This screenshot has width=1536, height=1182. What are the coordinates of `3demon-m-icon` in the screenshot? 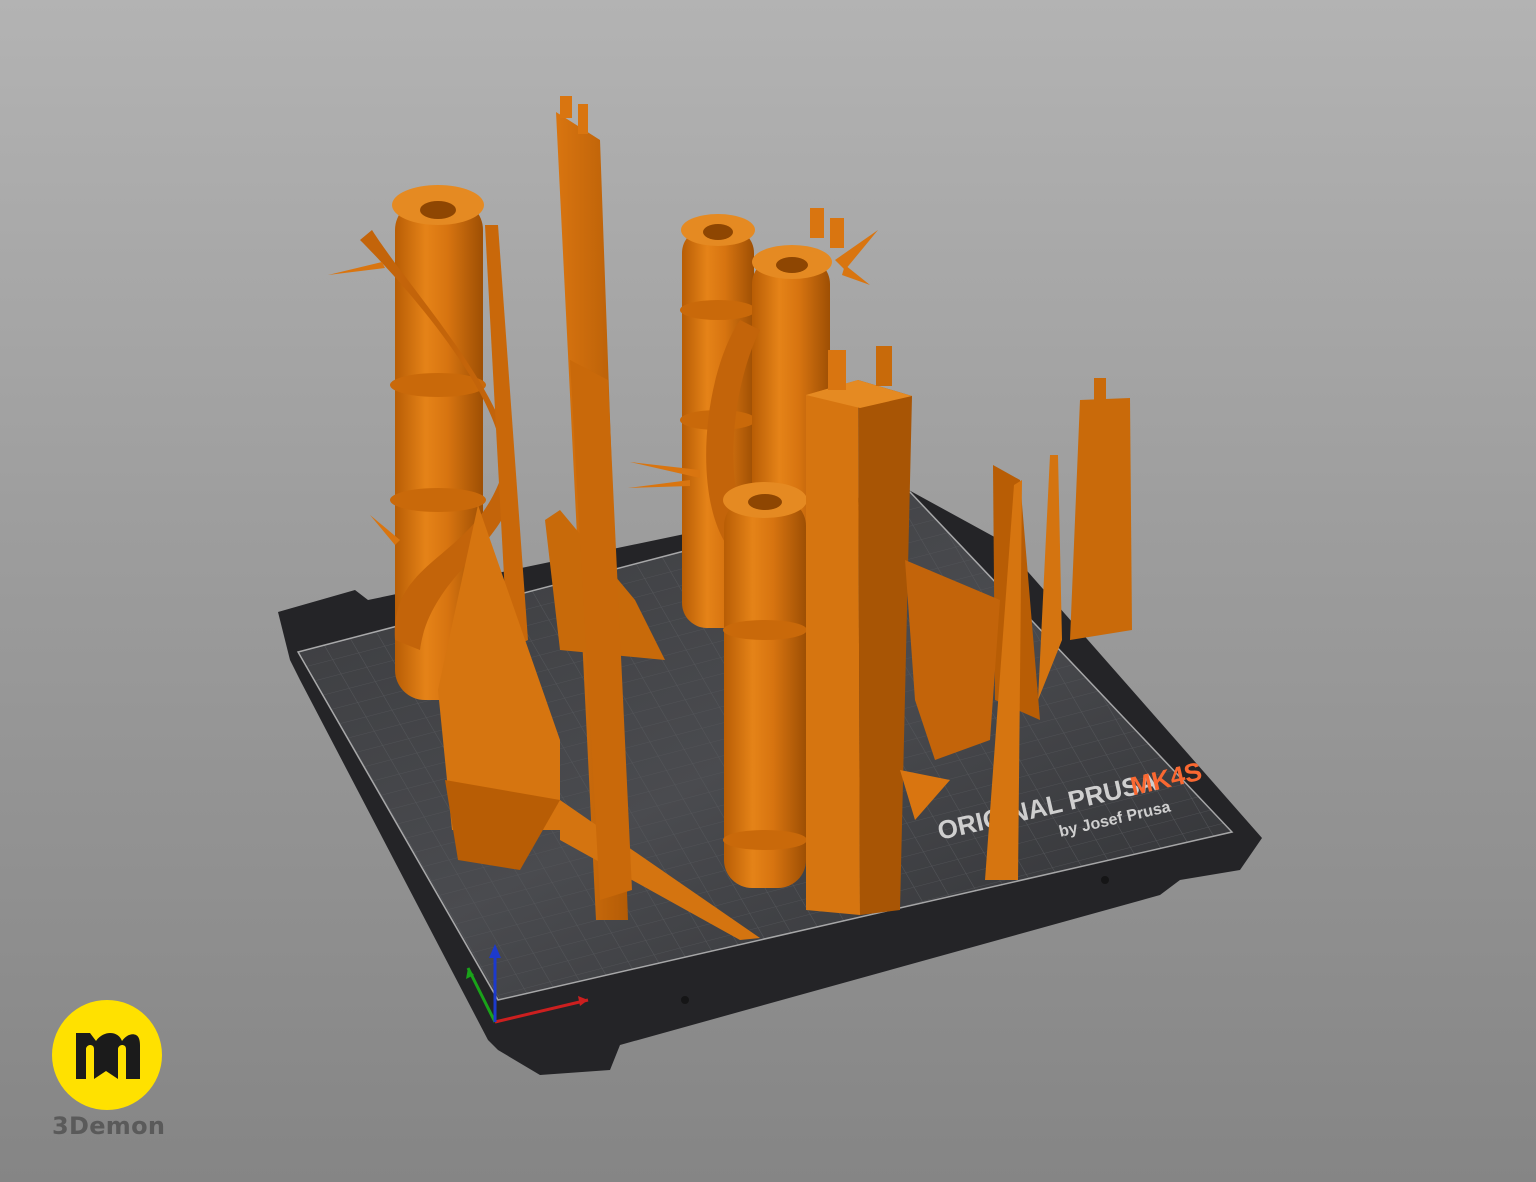 It's located at (107, 1055).